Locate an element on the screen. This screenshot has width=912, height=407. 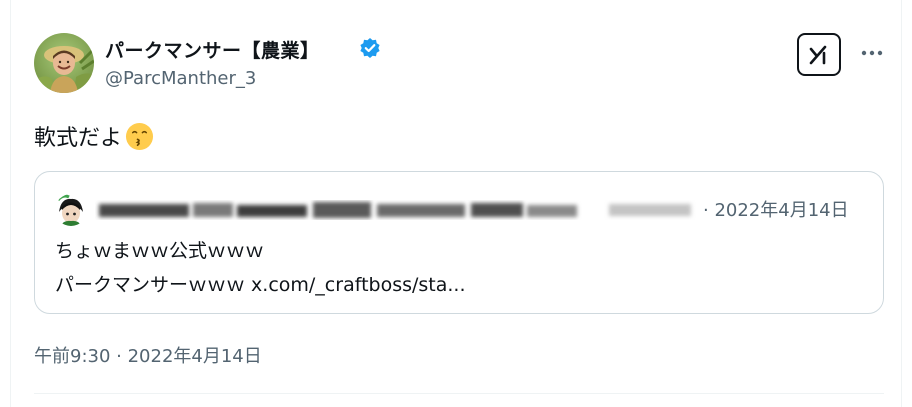
more-options-button is located at coordinates (872, 53).